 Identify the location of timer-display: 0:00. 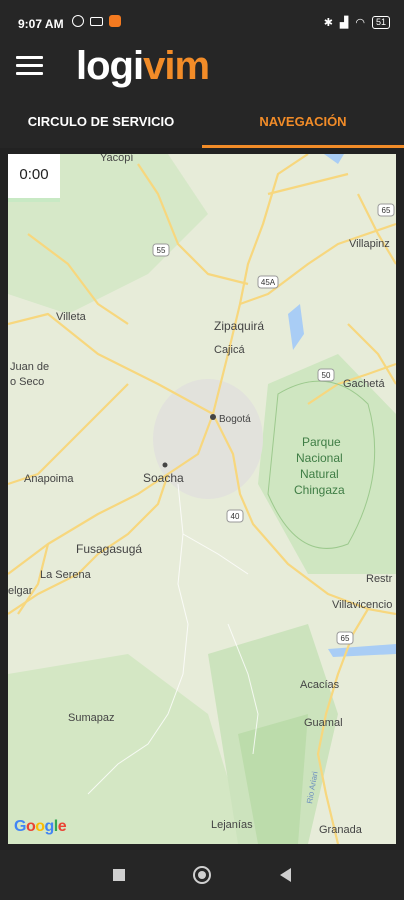
(34, 178).